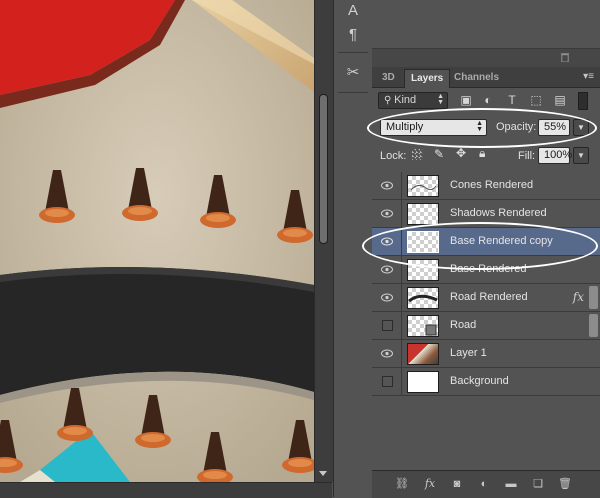 The width and height of the screenshot is (600, 498). What do you see at coordinates (560, 100) in the screenshot?
I see `smart-object-filter-icon: ▤` at bounding box center [560, 100].